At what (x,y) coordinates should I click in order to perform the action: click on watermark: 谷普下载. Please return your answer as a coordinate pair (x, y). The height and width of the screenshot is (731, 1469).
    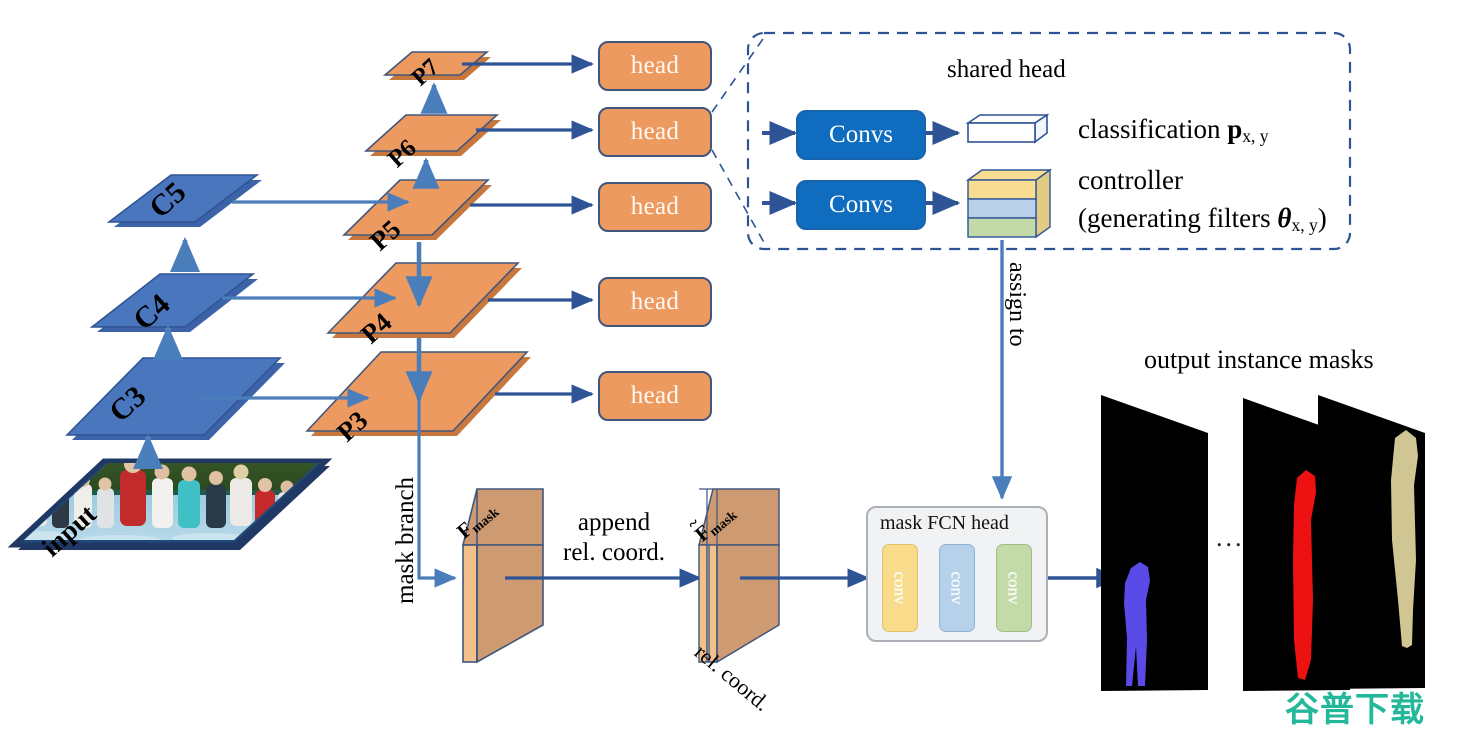
    Looking at the image, I should click on (1355, 710).